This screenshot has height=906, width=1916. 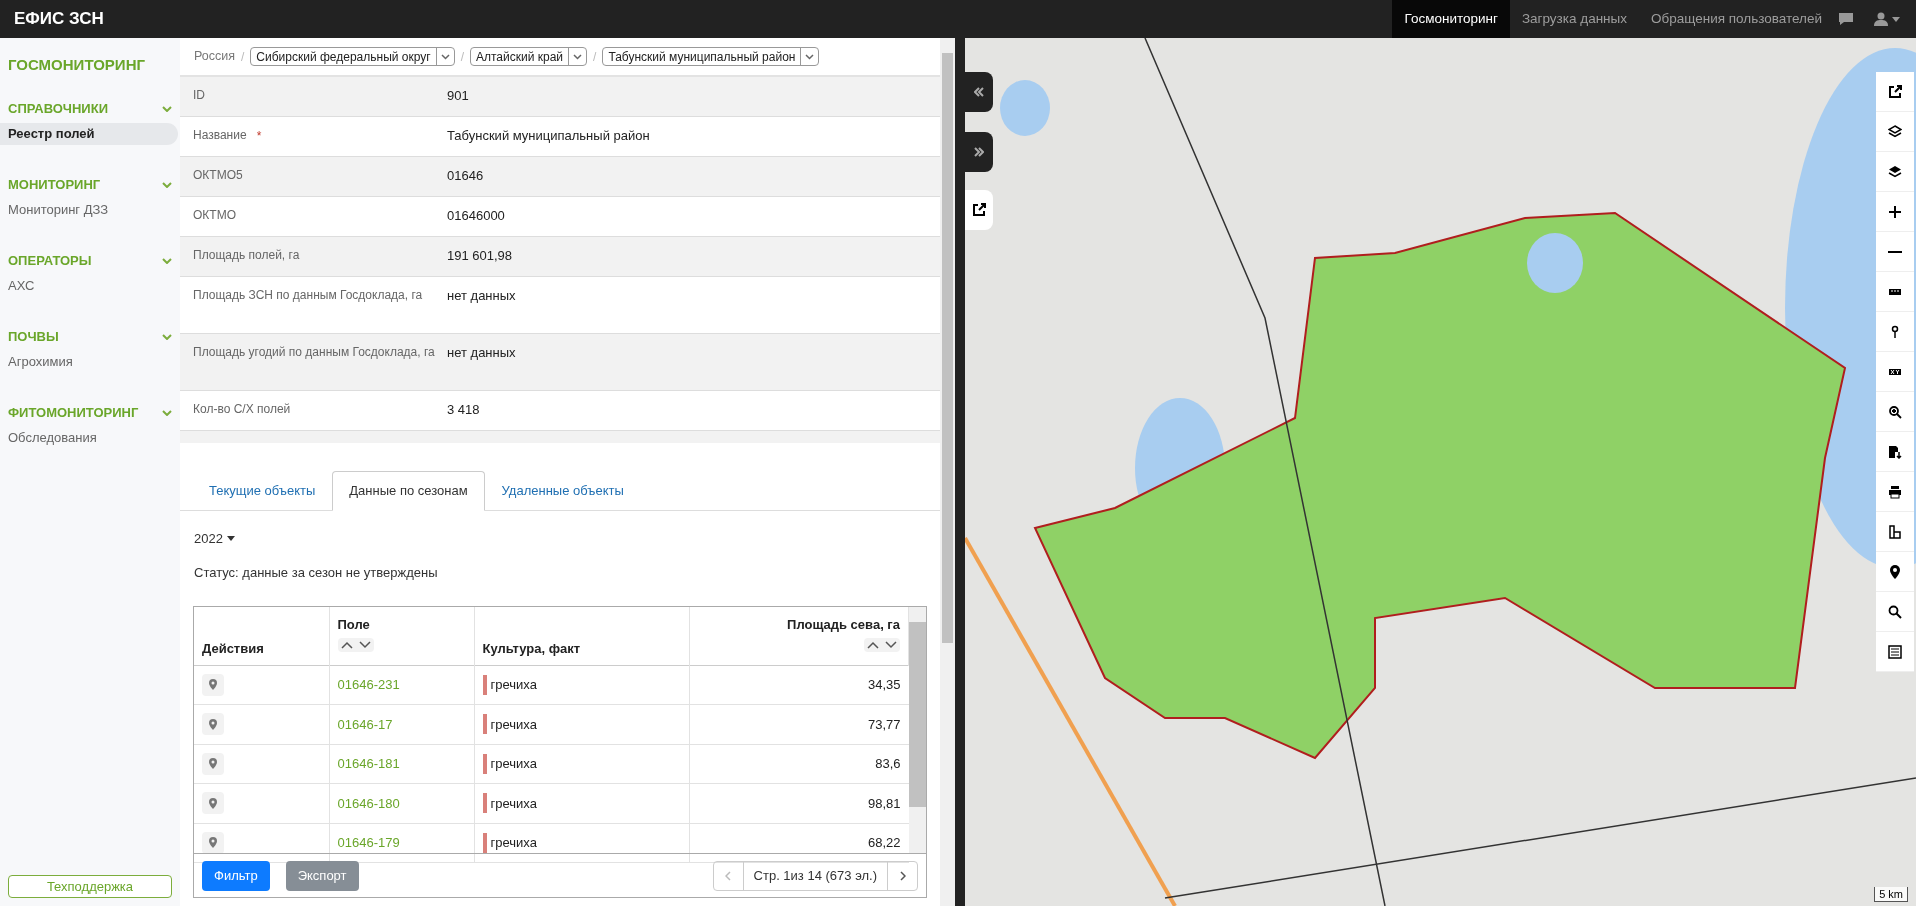 I want to click on field-link: 01646-179, so click(x=368, y=842).